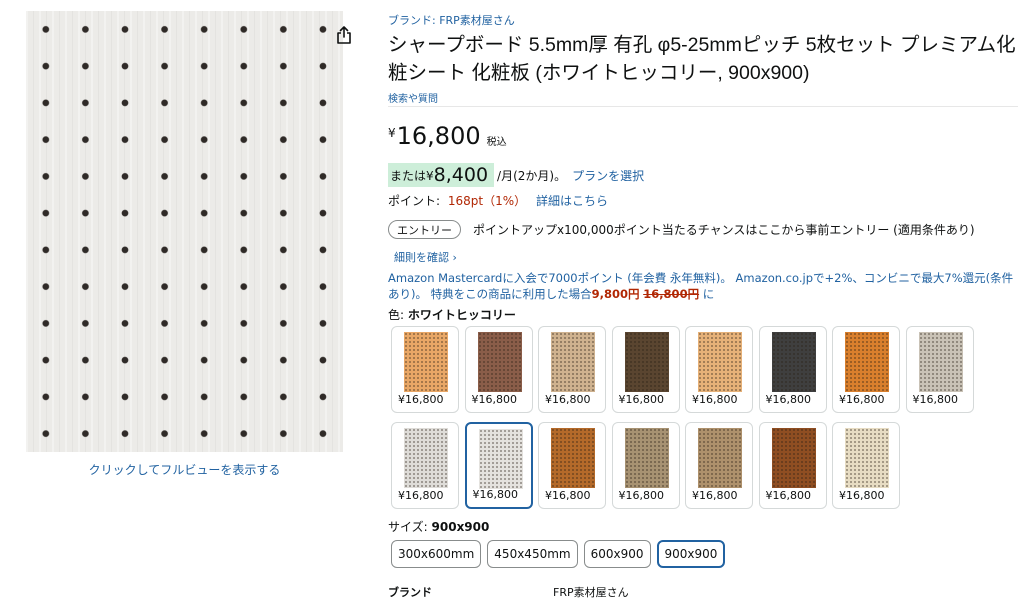 The width and height of the screenshot is (1024, 599). I want to click on installment-highlight: または¥ 8,400, so click(441, 175).